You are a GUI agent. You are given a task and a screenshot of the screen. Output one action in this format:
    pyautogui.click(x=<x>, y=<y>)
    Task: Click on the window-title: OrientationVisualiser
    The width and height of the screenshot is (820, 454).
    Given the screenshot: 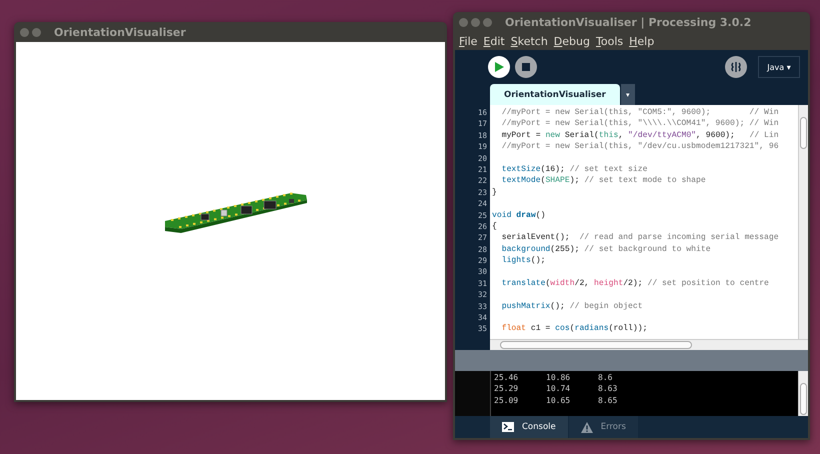 What is the action you would take?
    pyautogui.click(x=120, y=32)
    